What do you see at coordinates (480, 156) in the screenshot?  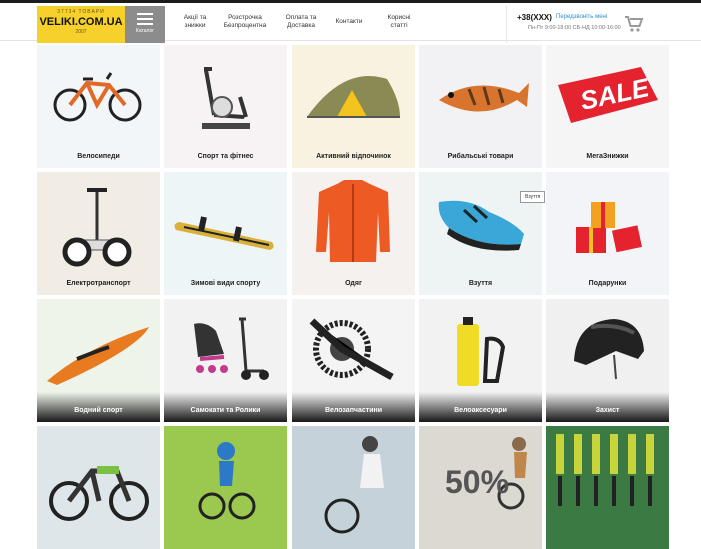 I see `category-label: Рибальські товари` at bounding box center [480, 156].